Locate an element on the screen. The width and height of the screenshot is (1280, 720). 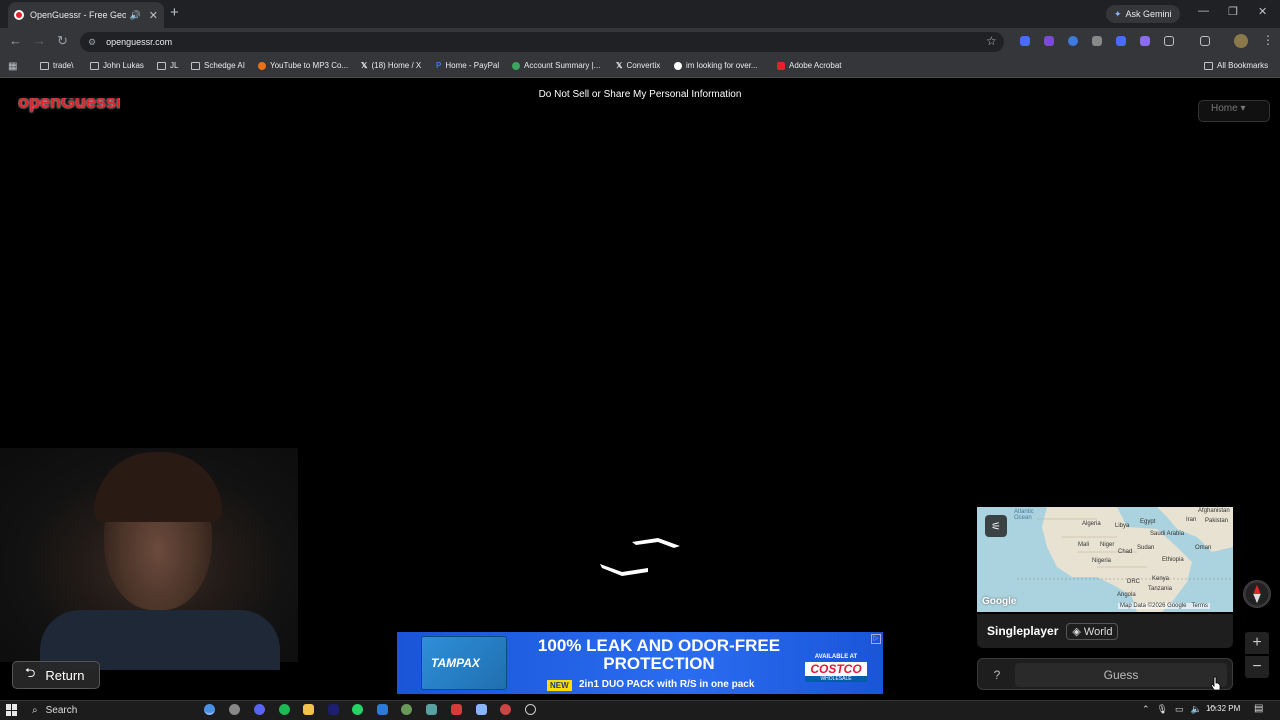
back-icon: ← is located at coordinates (15, 40).